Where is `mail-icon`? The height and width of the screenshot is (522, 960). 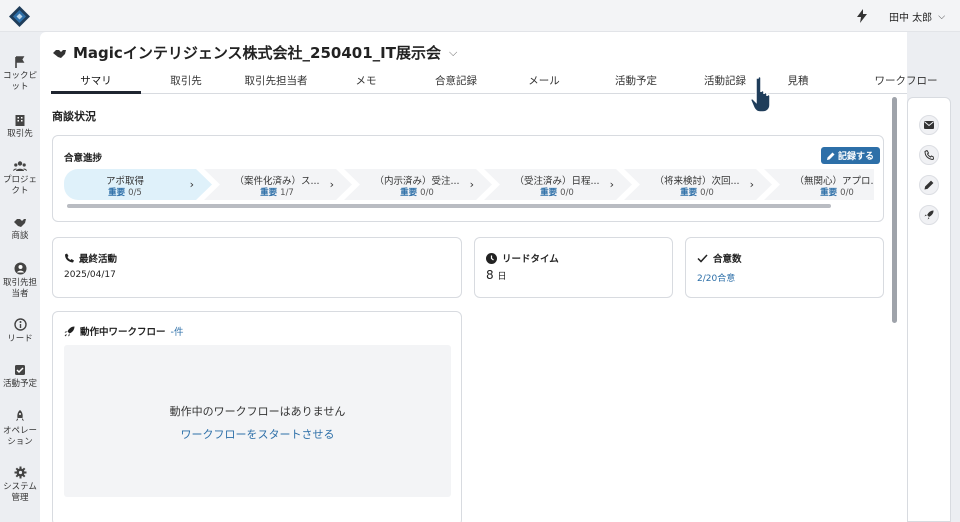
mail-icon is located at coordinates (929, 125).